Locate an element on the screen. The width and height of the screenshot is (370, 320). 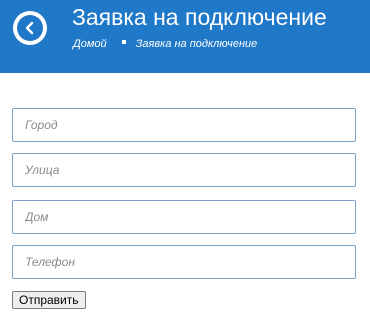
page-title: Заявка на подключение is located at coordinates (199, 17).